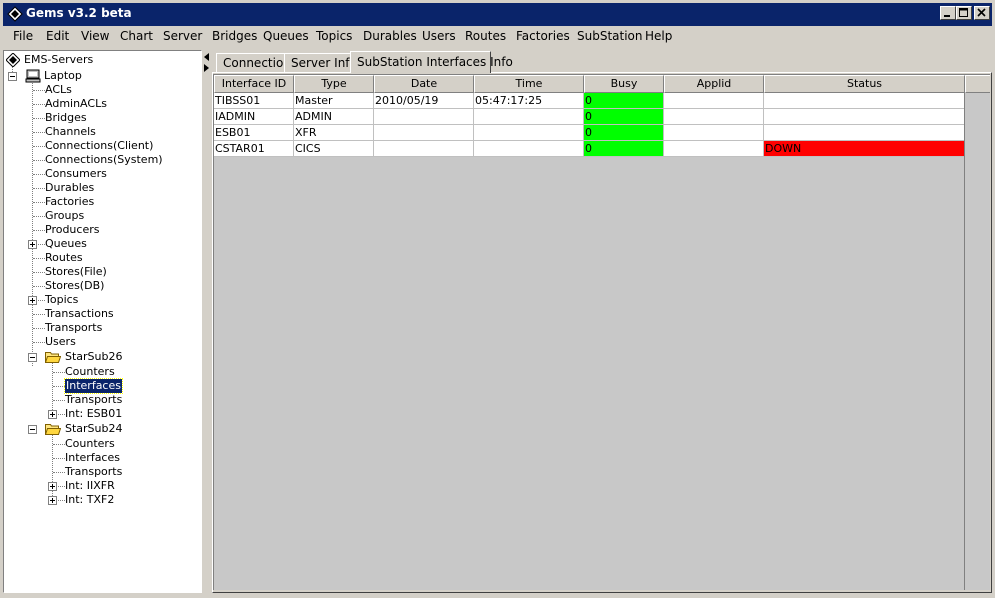 This screenshot has height=598, width=995. Describe the element at coordinates (72, 230) in the screenshot. I see `tree-item-producers: Producers` at that location.